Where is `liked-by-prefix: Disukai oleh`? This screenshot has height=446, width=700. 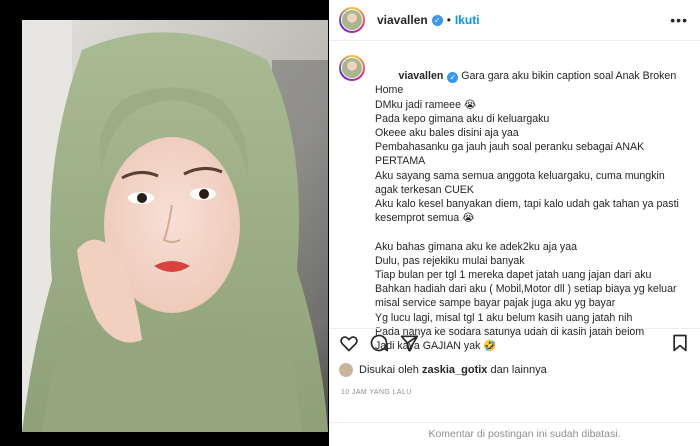
liked-by-prefix: Disukai oleh is located at coordinates (389, 370).